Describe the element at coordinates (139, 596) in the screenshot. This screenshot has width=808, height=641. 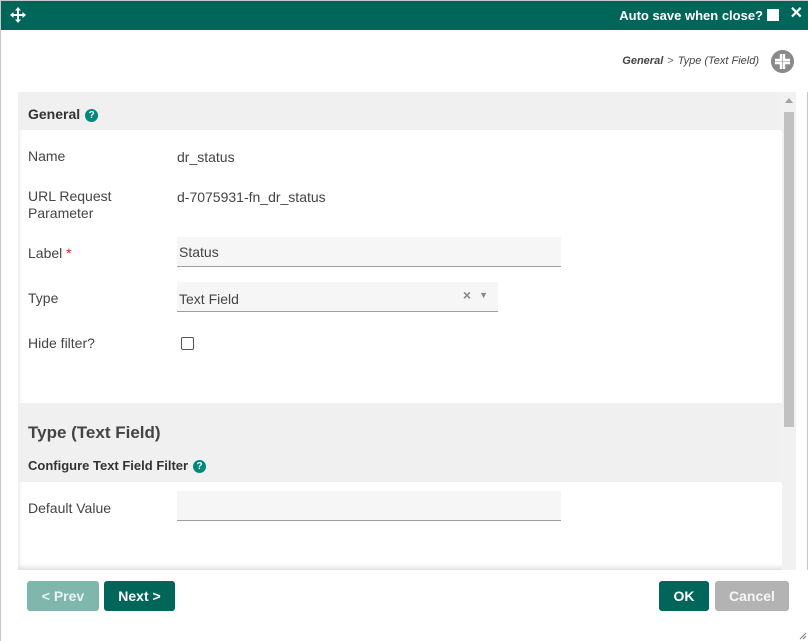
I see `next-button: Next >` at that location.